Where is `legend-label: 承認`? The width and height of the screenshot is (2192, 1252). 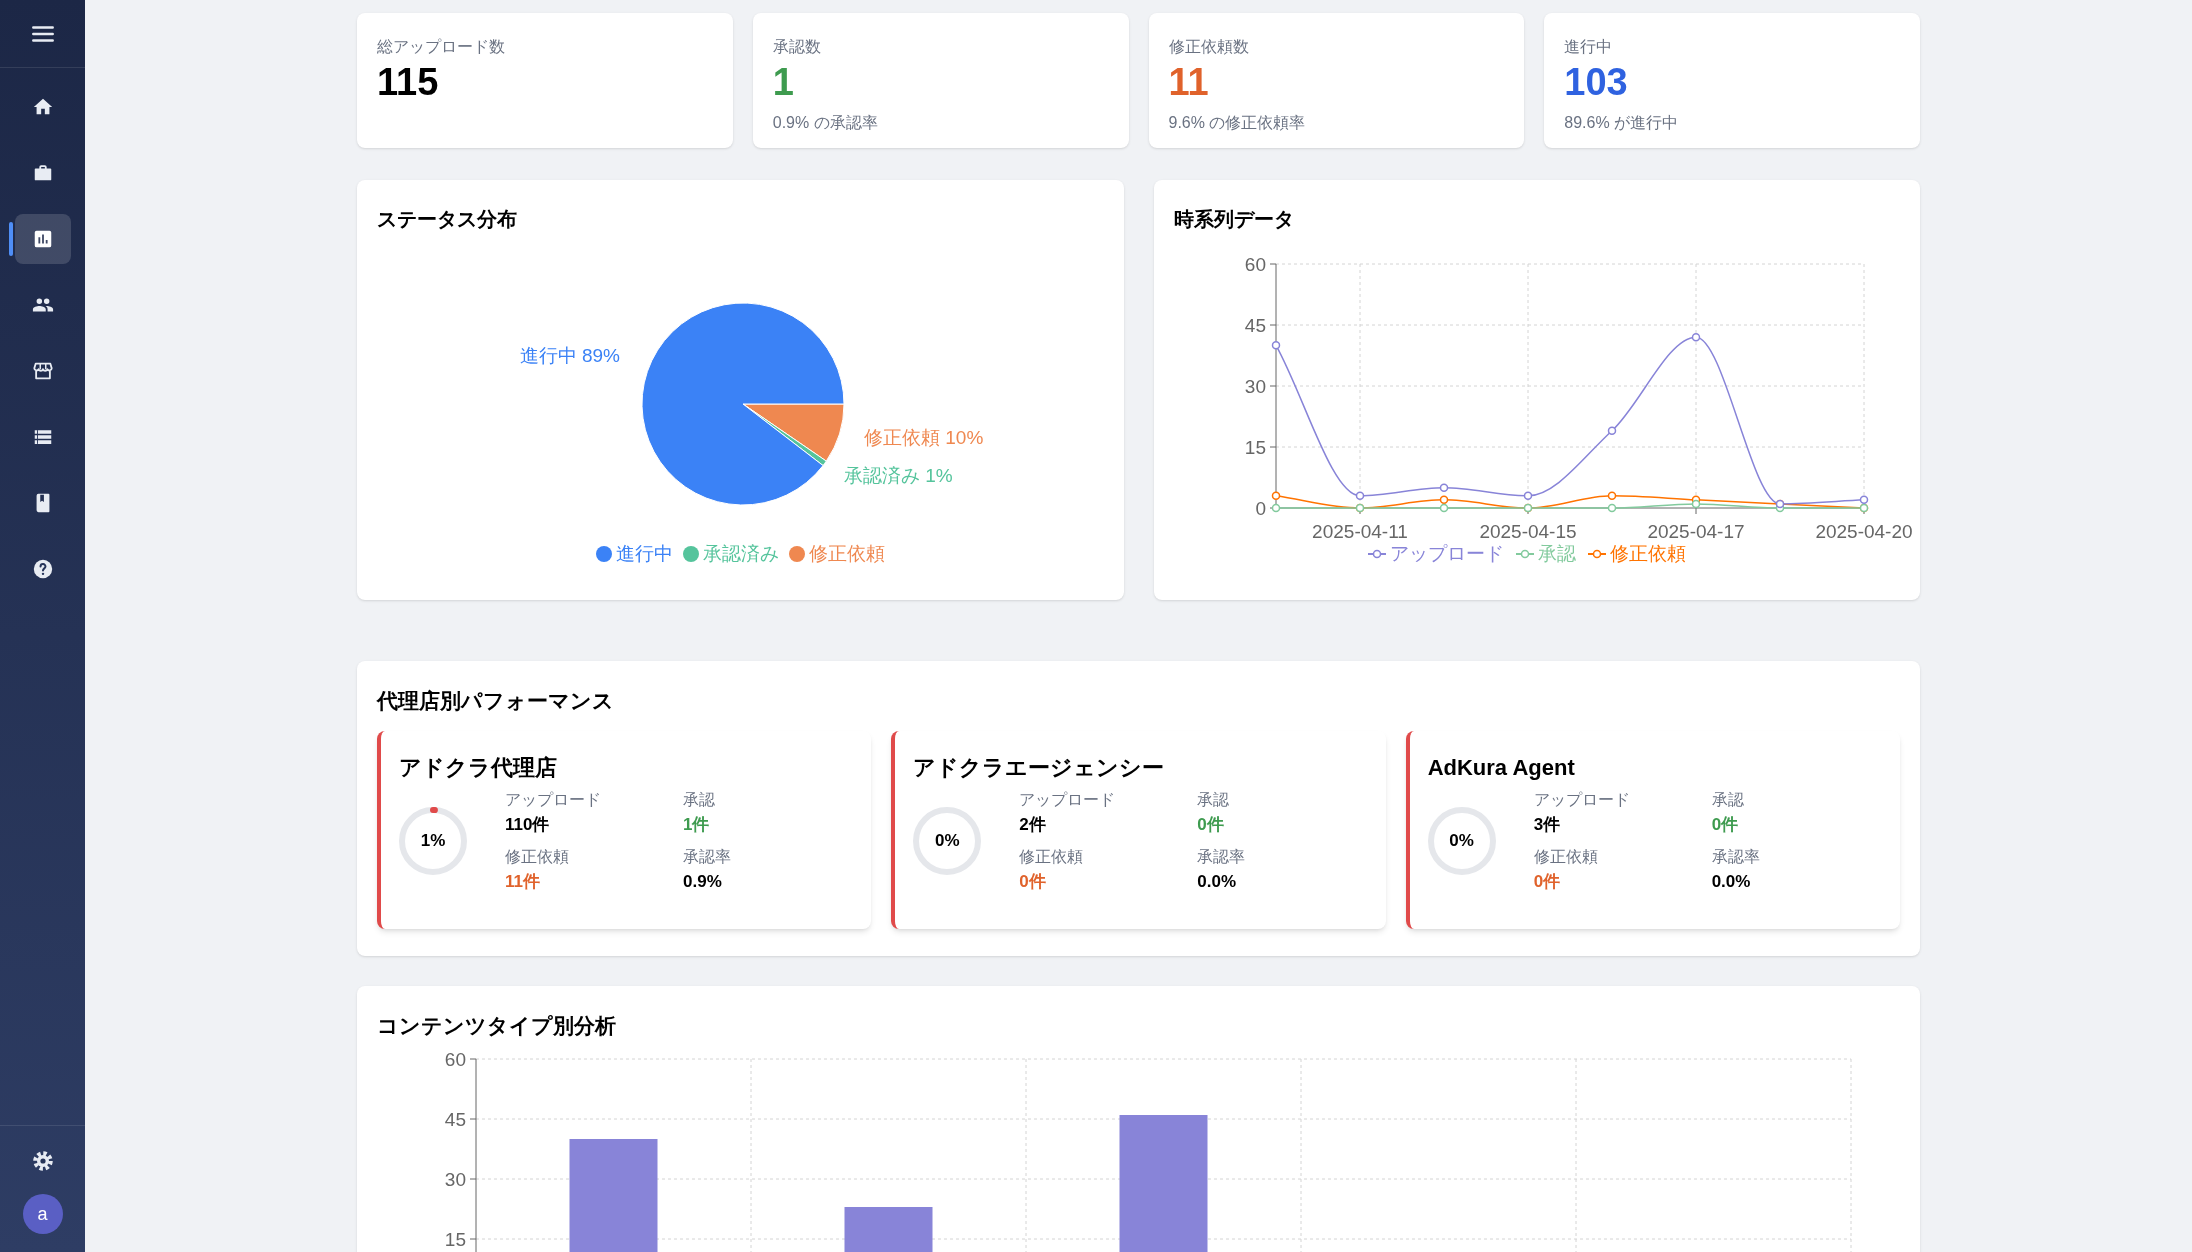 legend-label: 承認 is located at coordinates (1556, 554).